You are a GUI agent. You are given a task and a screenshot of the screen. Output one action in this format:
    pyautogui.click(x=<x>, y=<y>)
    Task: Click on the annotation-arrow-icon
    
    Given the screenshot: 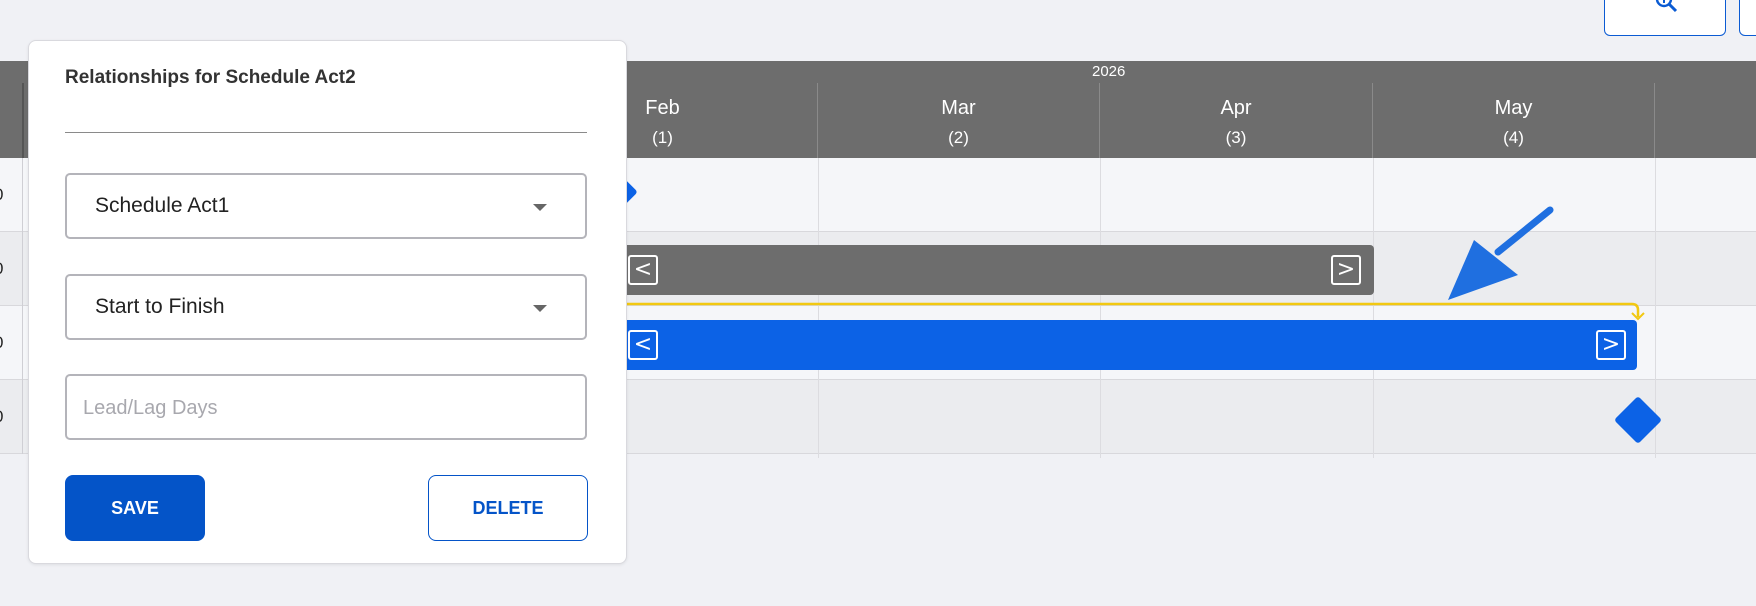 What is the action you would take?
    pyautogui.click(x=1501, y=253)
    